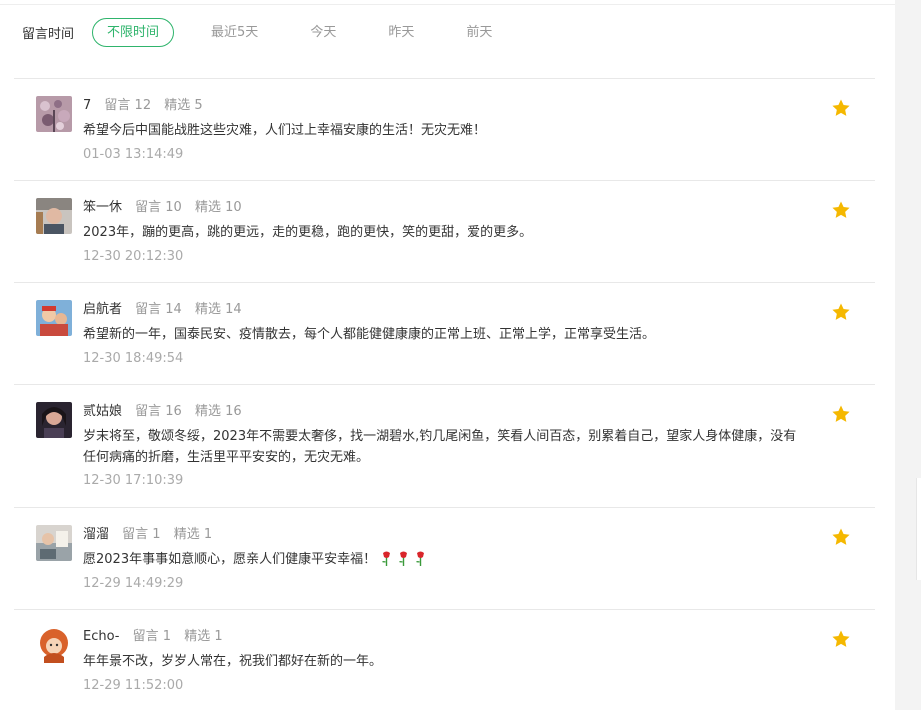 This screenshot has width=921, height=710. What do you see at coordinates (908, 355) in the screenshot?
I see `page-side-rail` at bounding box center [908, 355].